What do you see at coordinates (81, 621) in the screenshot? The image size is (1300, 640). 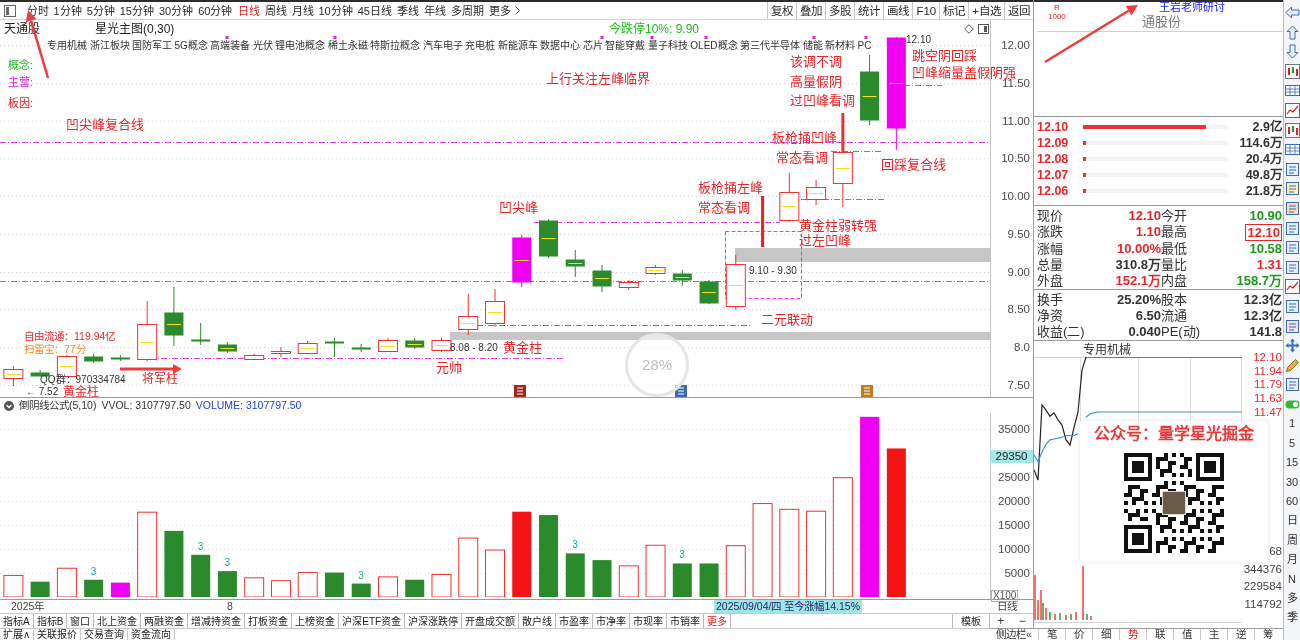 I see `indicator-tab: 窗口` at bounding box center [81, 621].